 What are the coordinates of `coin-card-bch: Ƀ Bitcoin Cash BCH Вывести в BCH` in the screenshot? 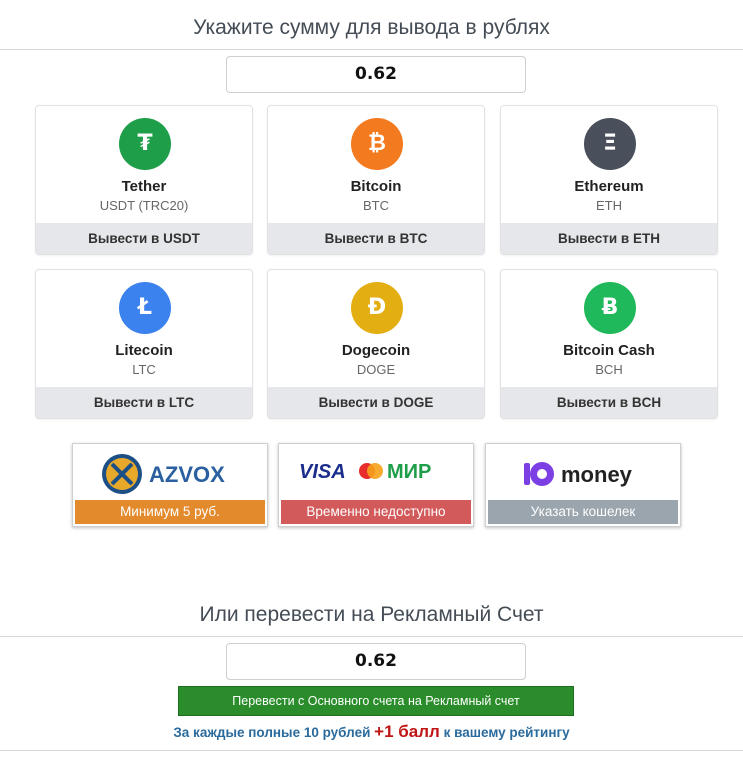 It's located at (609, 344).